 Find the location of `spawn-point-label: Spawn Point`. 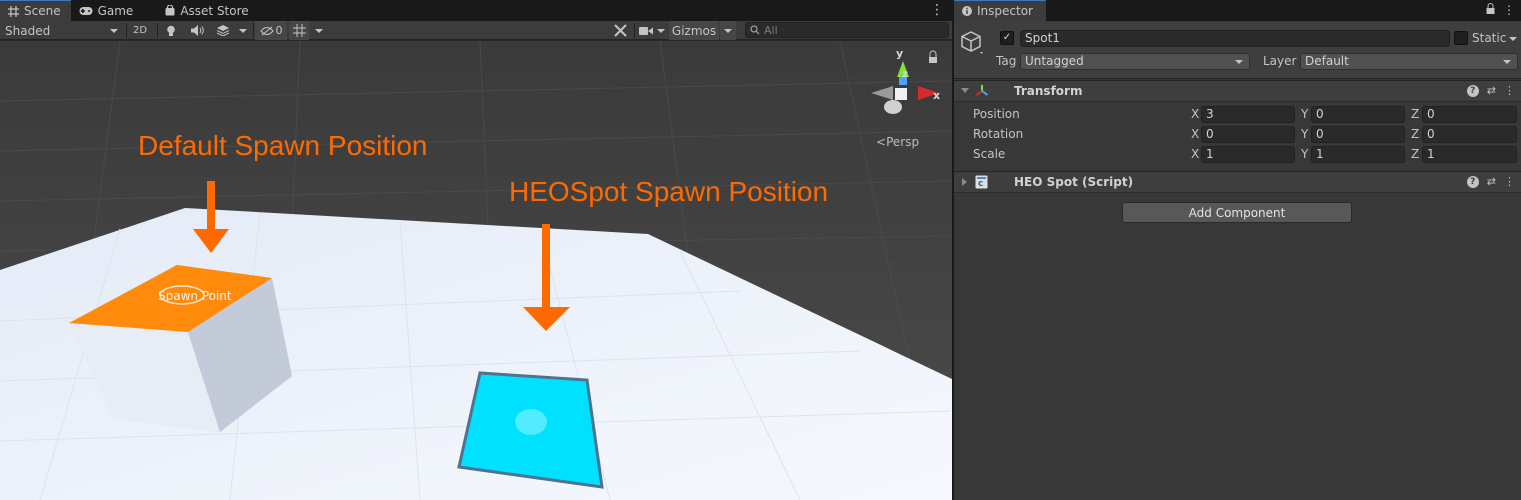

spawn-point-label: Spawn Point is located at coordinates (195, 296).